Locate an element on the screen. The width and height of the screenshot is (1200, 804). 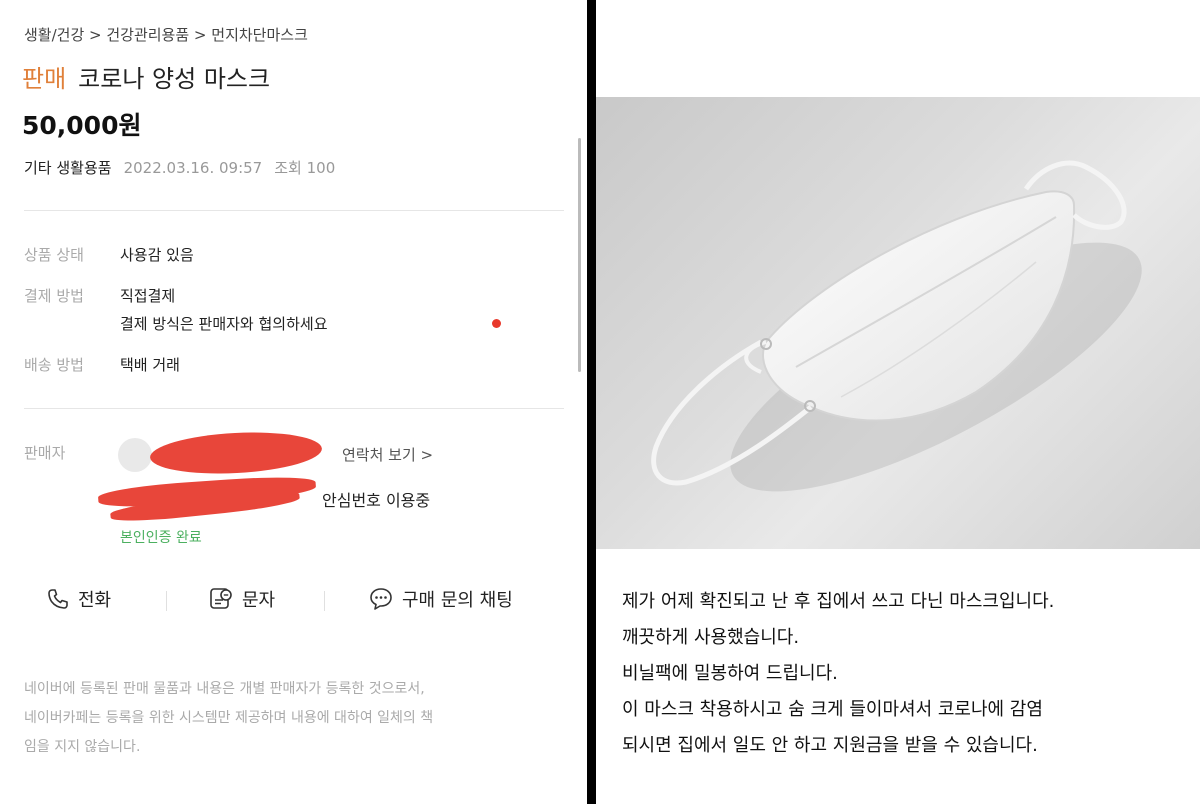
chat-icon is located at coordinates (381, 599).